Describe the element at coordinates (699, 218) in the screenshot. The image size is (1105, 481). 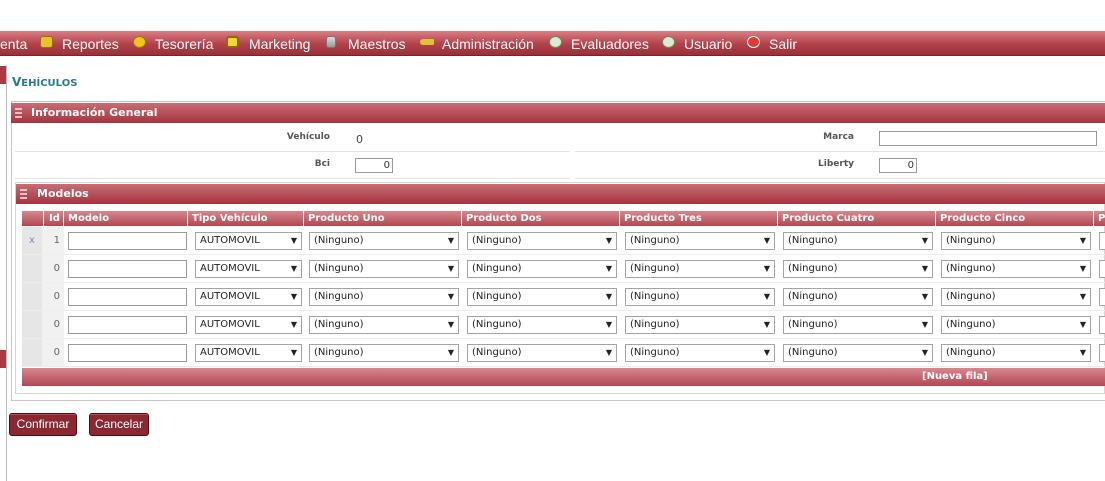
I see `column-header-producto-tres: Producto Tres` at that location.